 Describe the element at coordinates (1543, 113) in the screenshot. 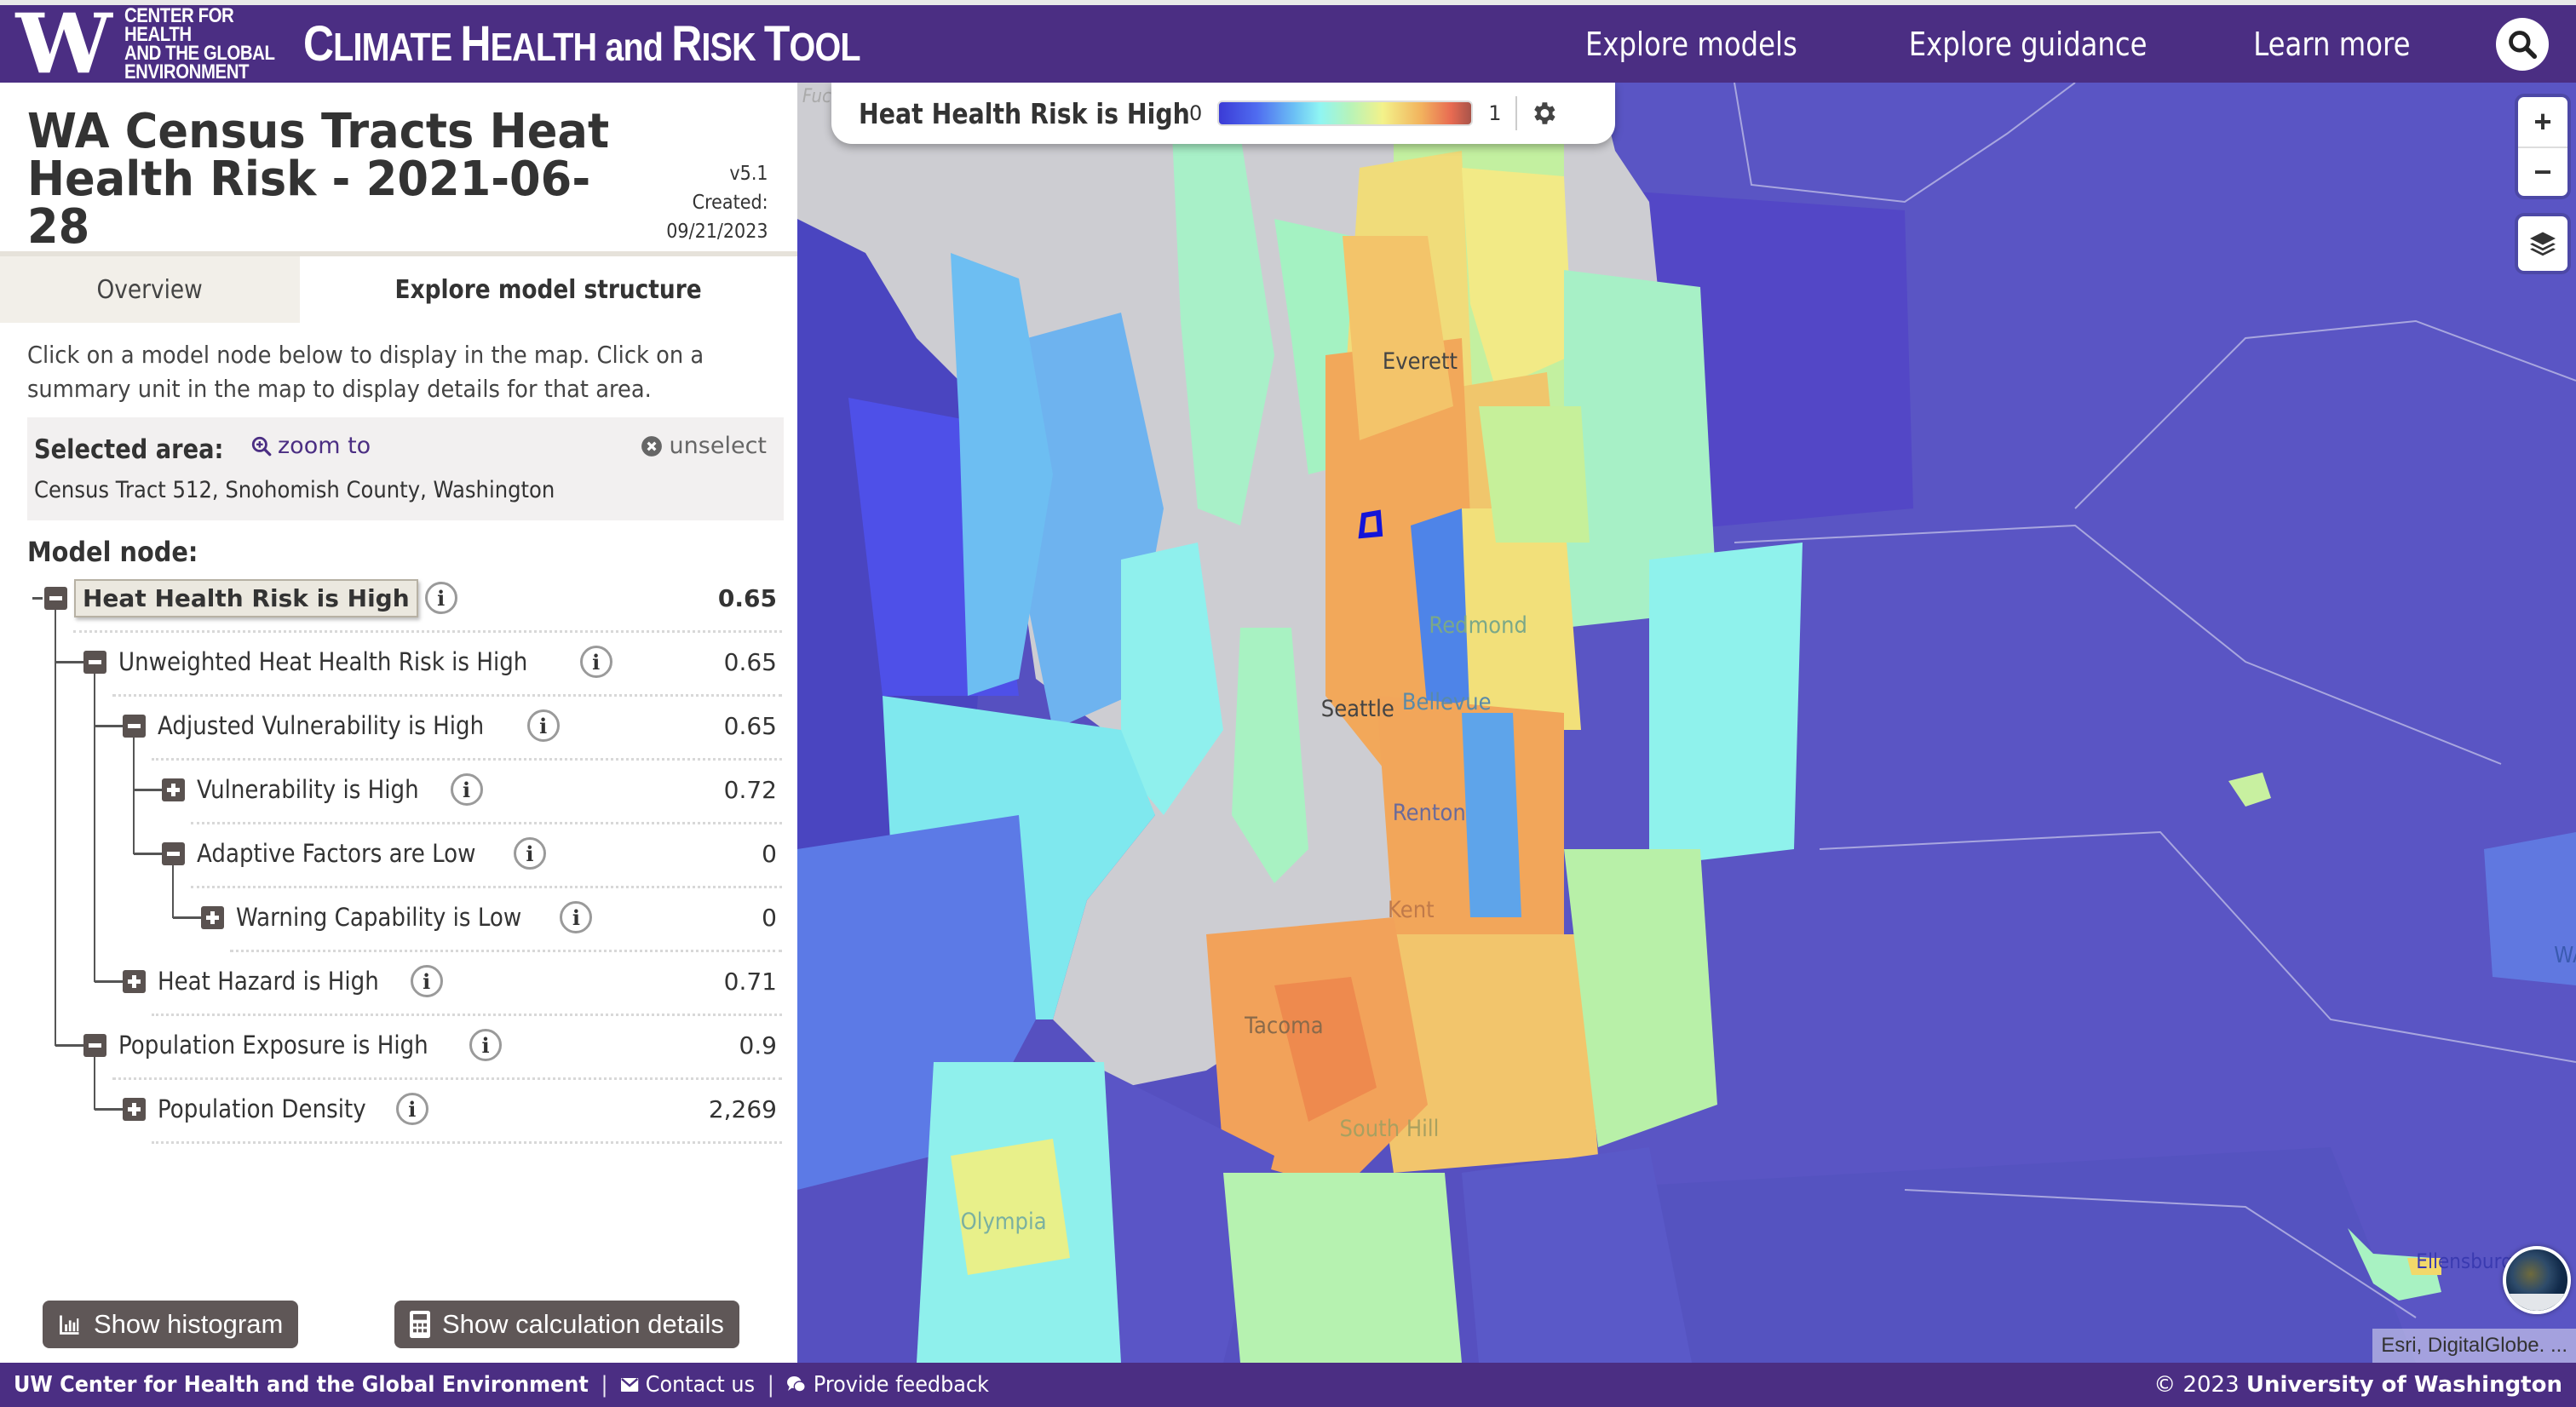

I see `legend-settings-button` at that location.